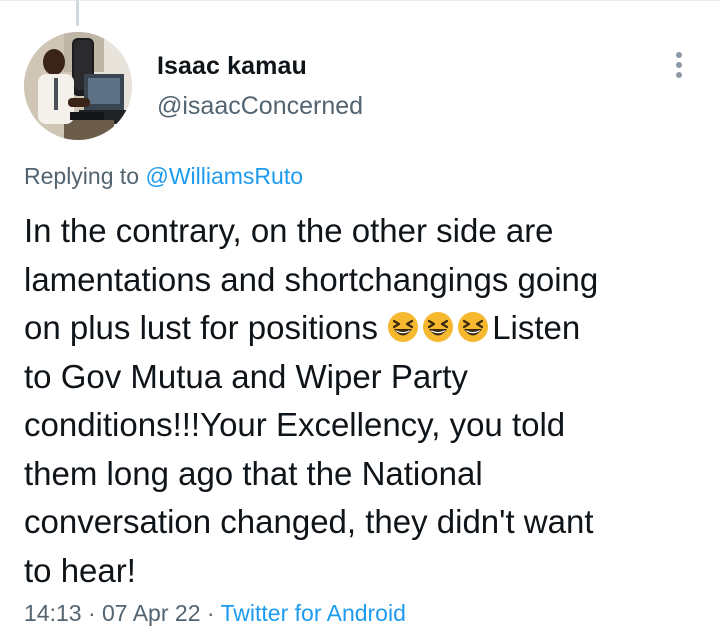  Describe the element at coordinates (253, 473) in the screenshot. I see `tweet-line: them long ago that the National` at that location.